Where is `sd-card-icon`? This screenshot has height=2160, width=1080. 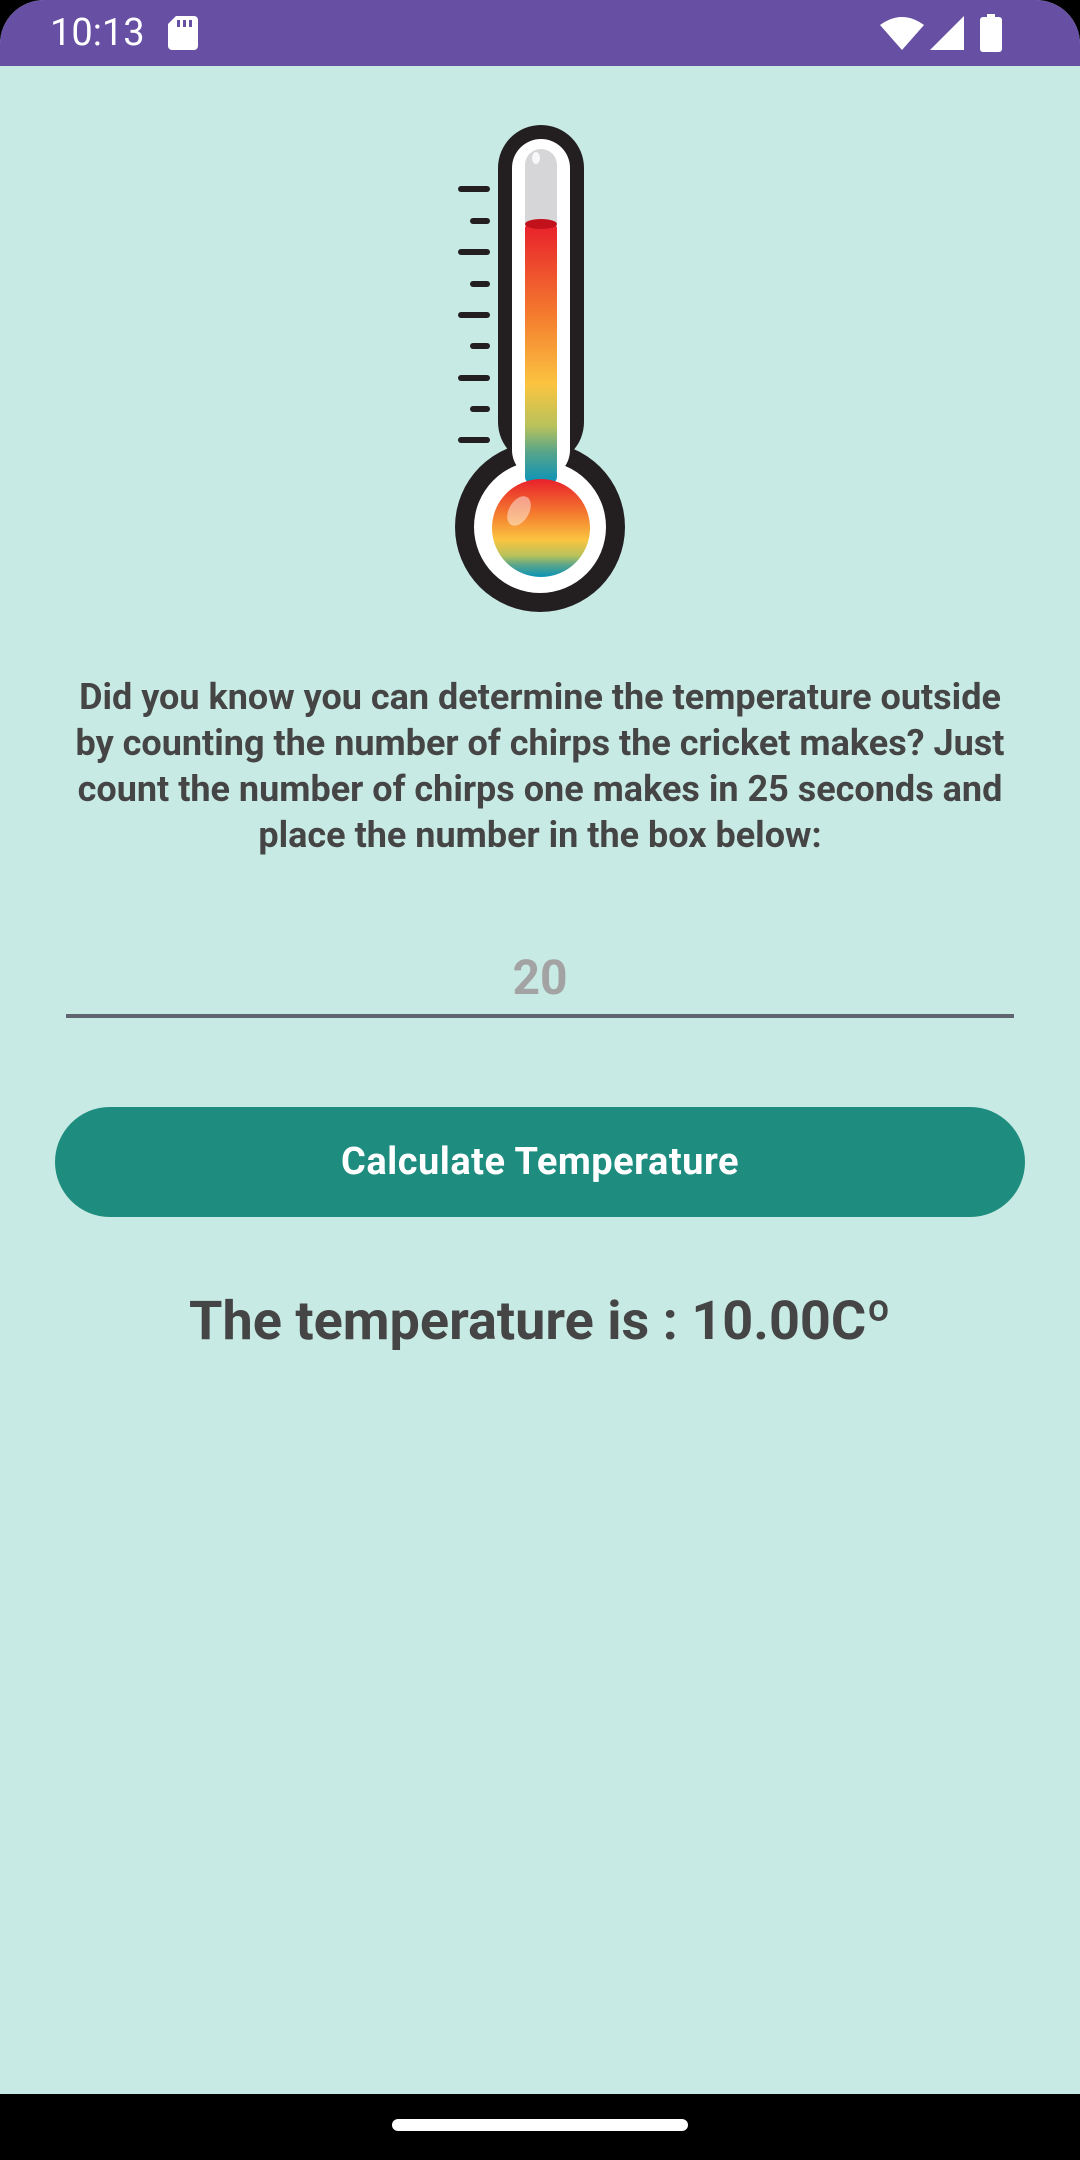
sd-card-icon is located at coordinates (183, 33).